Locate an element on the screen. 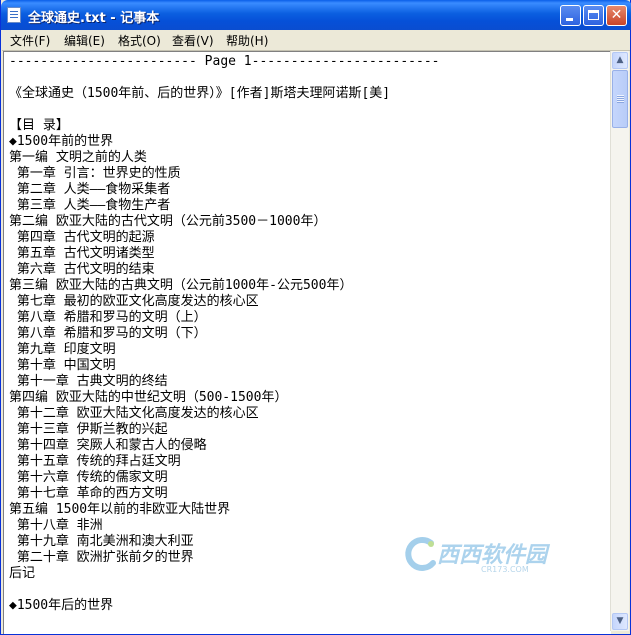 Image resolution: width=631 pixels, height=635 pixels. maximize-icon is located at coordinates (593, 15).